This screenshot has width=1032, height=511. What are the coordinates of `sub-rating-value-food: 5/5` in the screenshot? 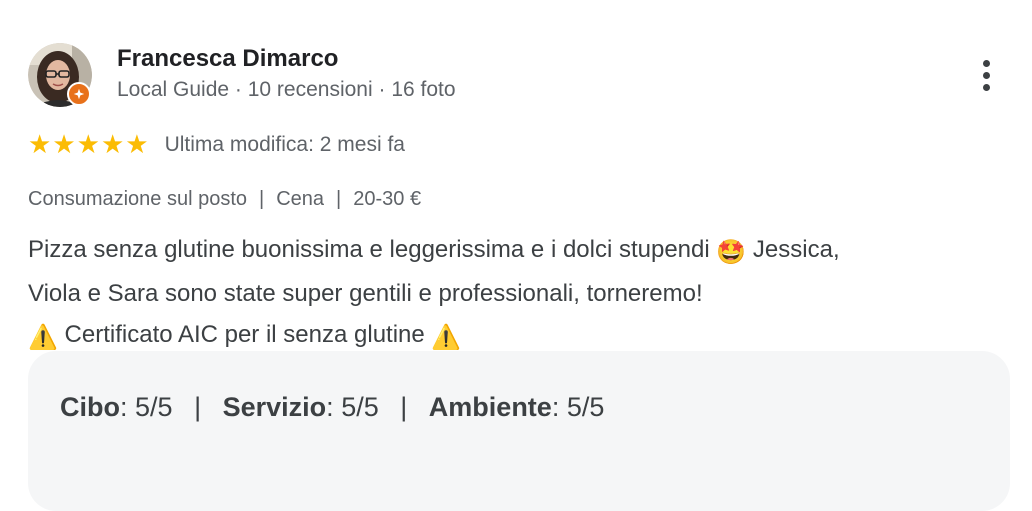 It's located at (154, 407).